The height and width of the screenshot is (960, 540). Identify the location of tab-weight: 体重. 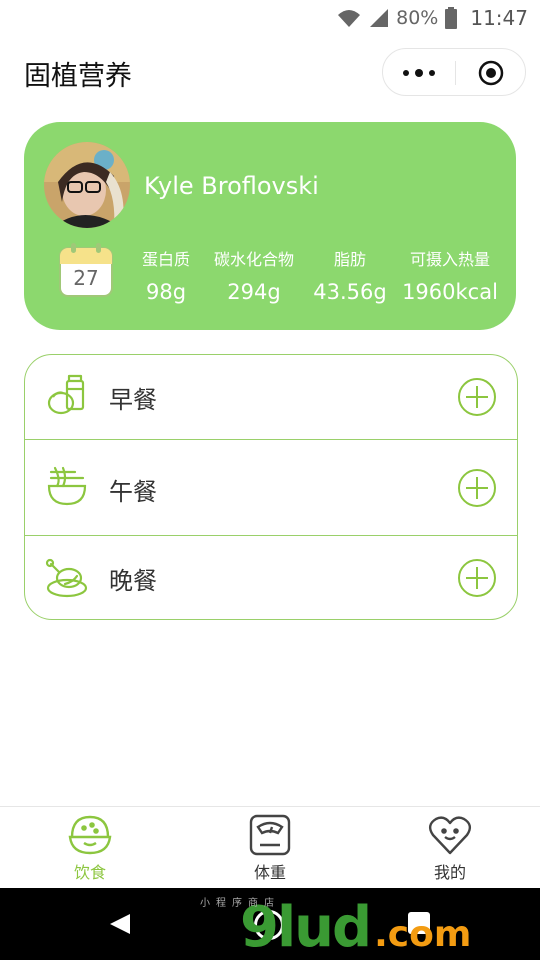
(270, 848).